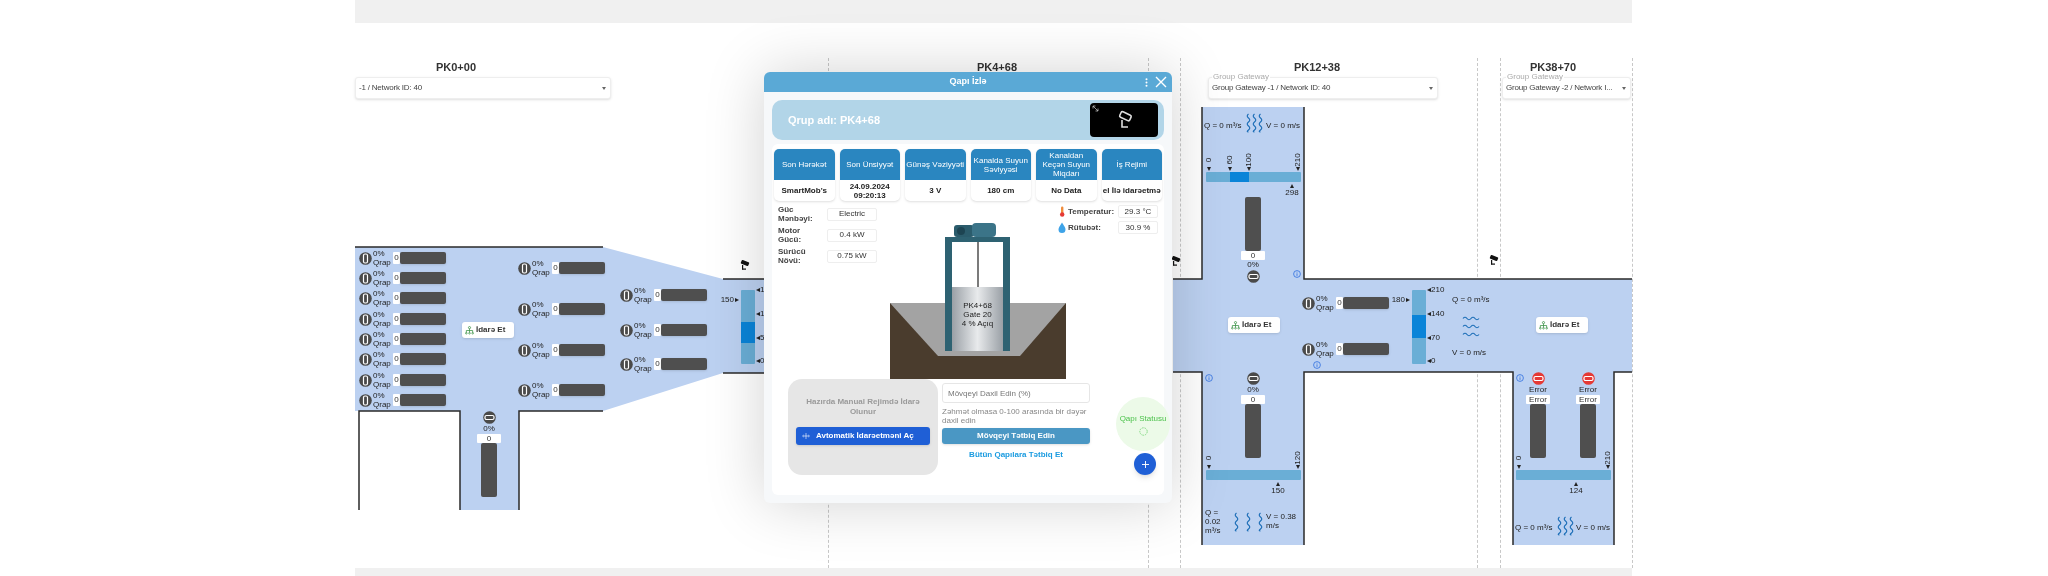 The width and height of the screenshot is (2048, 576). What do you see at coordinates (1066, 164) in the screenshot?
I see `card-label: Kanaldan Keçən Suyun Miqdarı` at bounding box center [1066, 164].